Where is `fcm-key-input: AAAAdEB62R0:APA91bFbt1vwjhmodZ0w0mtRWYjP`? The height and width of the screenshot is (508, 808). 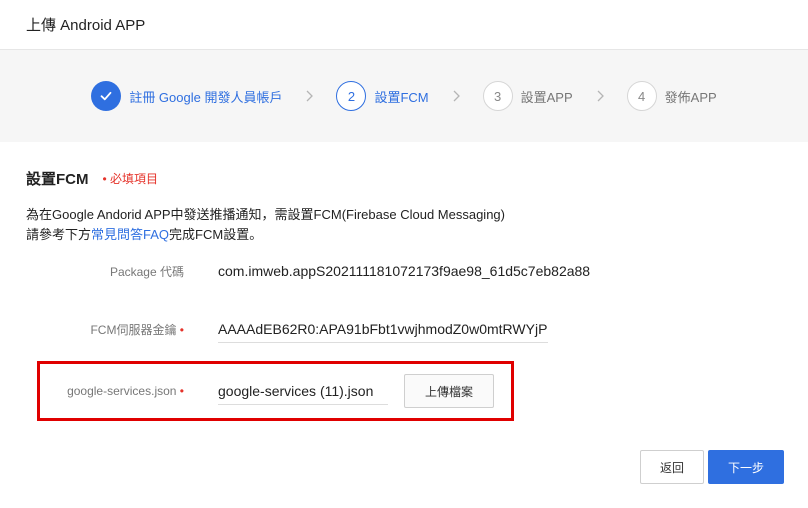
fcm-key-input: AAAAdEB62R0:APA91bFbt1vwjhmodZ0w0mtRWYjP is located at coordinates (383, 329).